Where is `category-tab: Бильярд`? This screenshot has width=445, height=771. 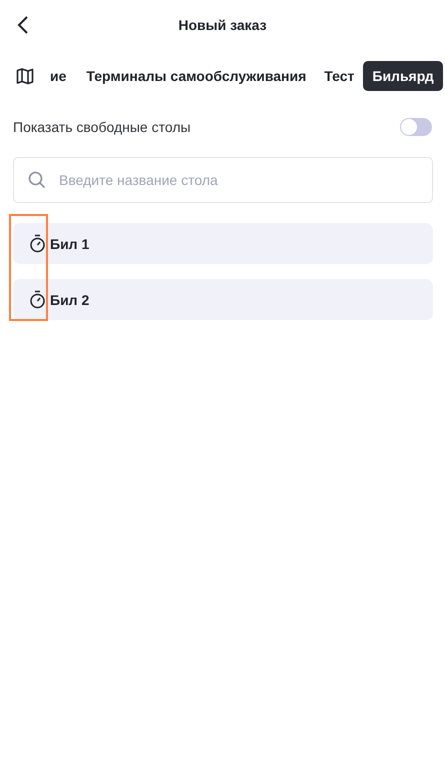 category-tab: Бильярд is located at coordinates (403, 76).